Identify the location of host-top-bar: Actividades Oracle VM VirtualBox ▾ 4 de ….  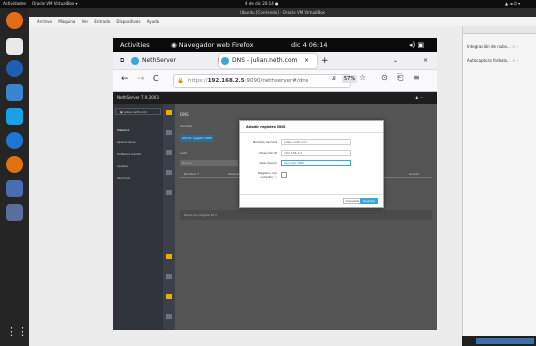
(268, 4).